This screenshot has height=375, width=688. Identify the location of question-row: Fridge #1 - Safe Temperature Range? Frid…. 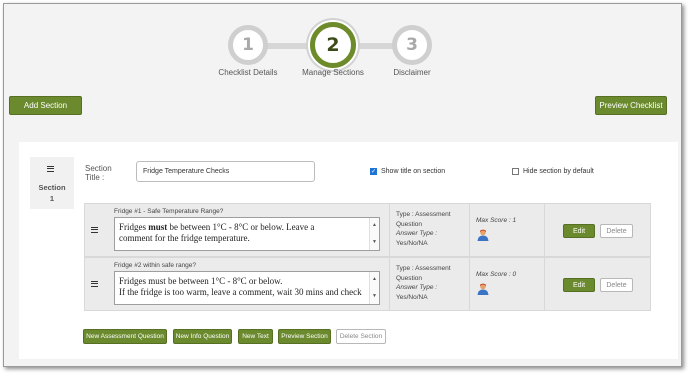
(367, 230).